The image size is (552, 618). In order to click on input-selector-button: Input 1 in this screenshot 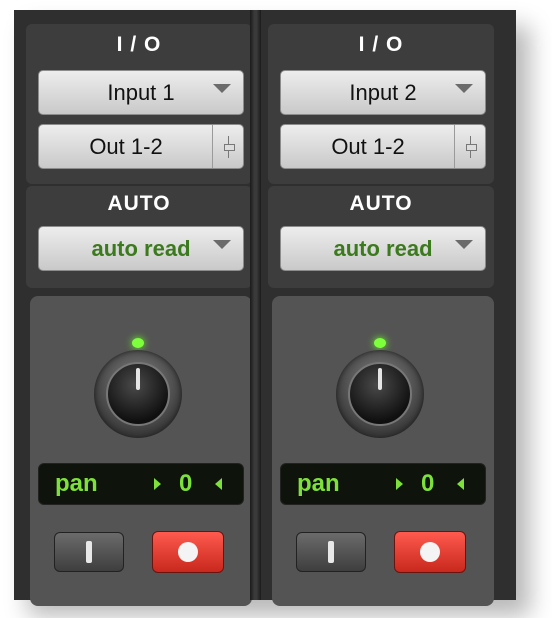, I will do `click(141, 92)`.